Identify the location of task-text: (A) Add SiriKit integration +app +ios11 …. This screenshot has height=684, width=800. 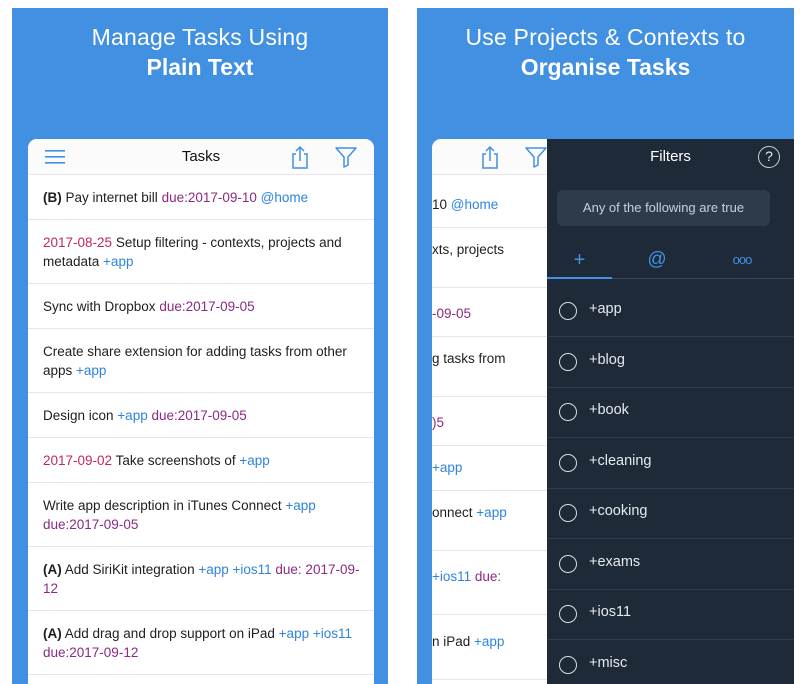
(203, 579).